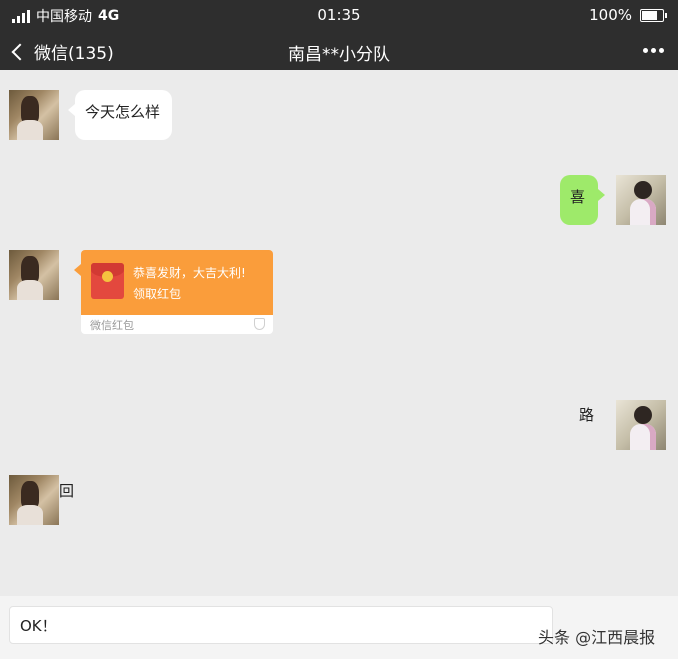 This screenshot has width=678, height=659. I want to click on message-input: OK！, so click(281, 625).